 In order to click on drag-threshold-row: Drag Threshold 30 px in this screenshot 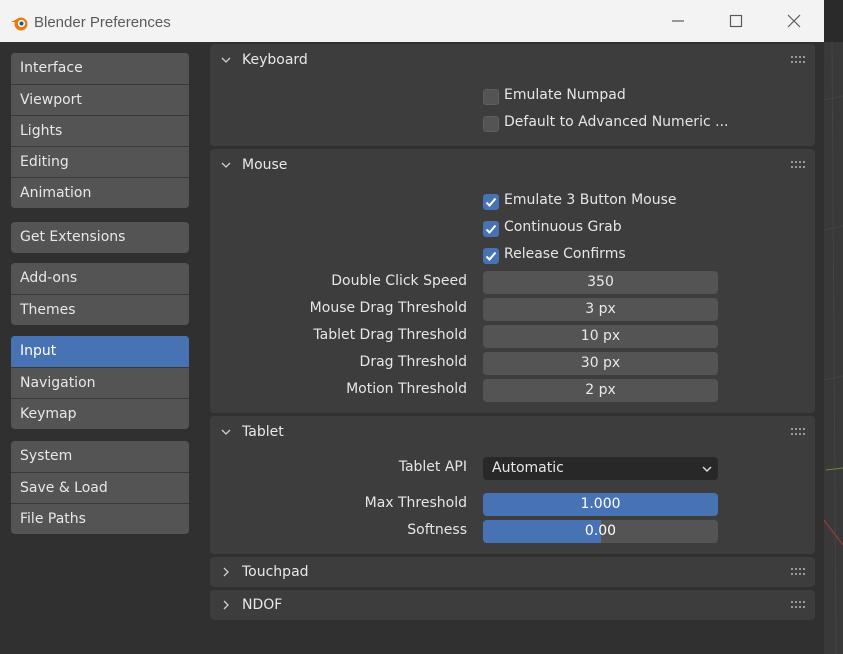, I will do `click(512, 363)`.